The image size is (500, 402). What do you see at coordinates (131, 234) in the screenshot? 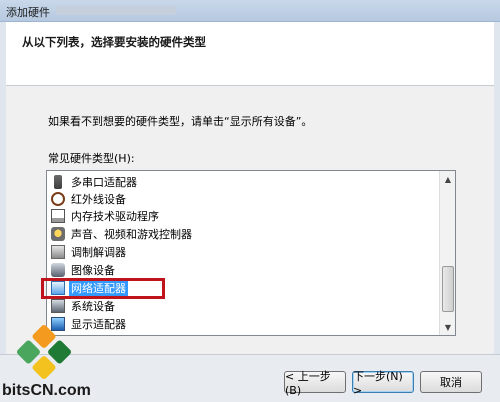
I see `list-item-label: 声音、视频和游戏控制器` at bounding box center [131, 234].